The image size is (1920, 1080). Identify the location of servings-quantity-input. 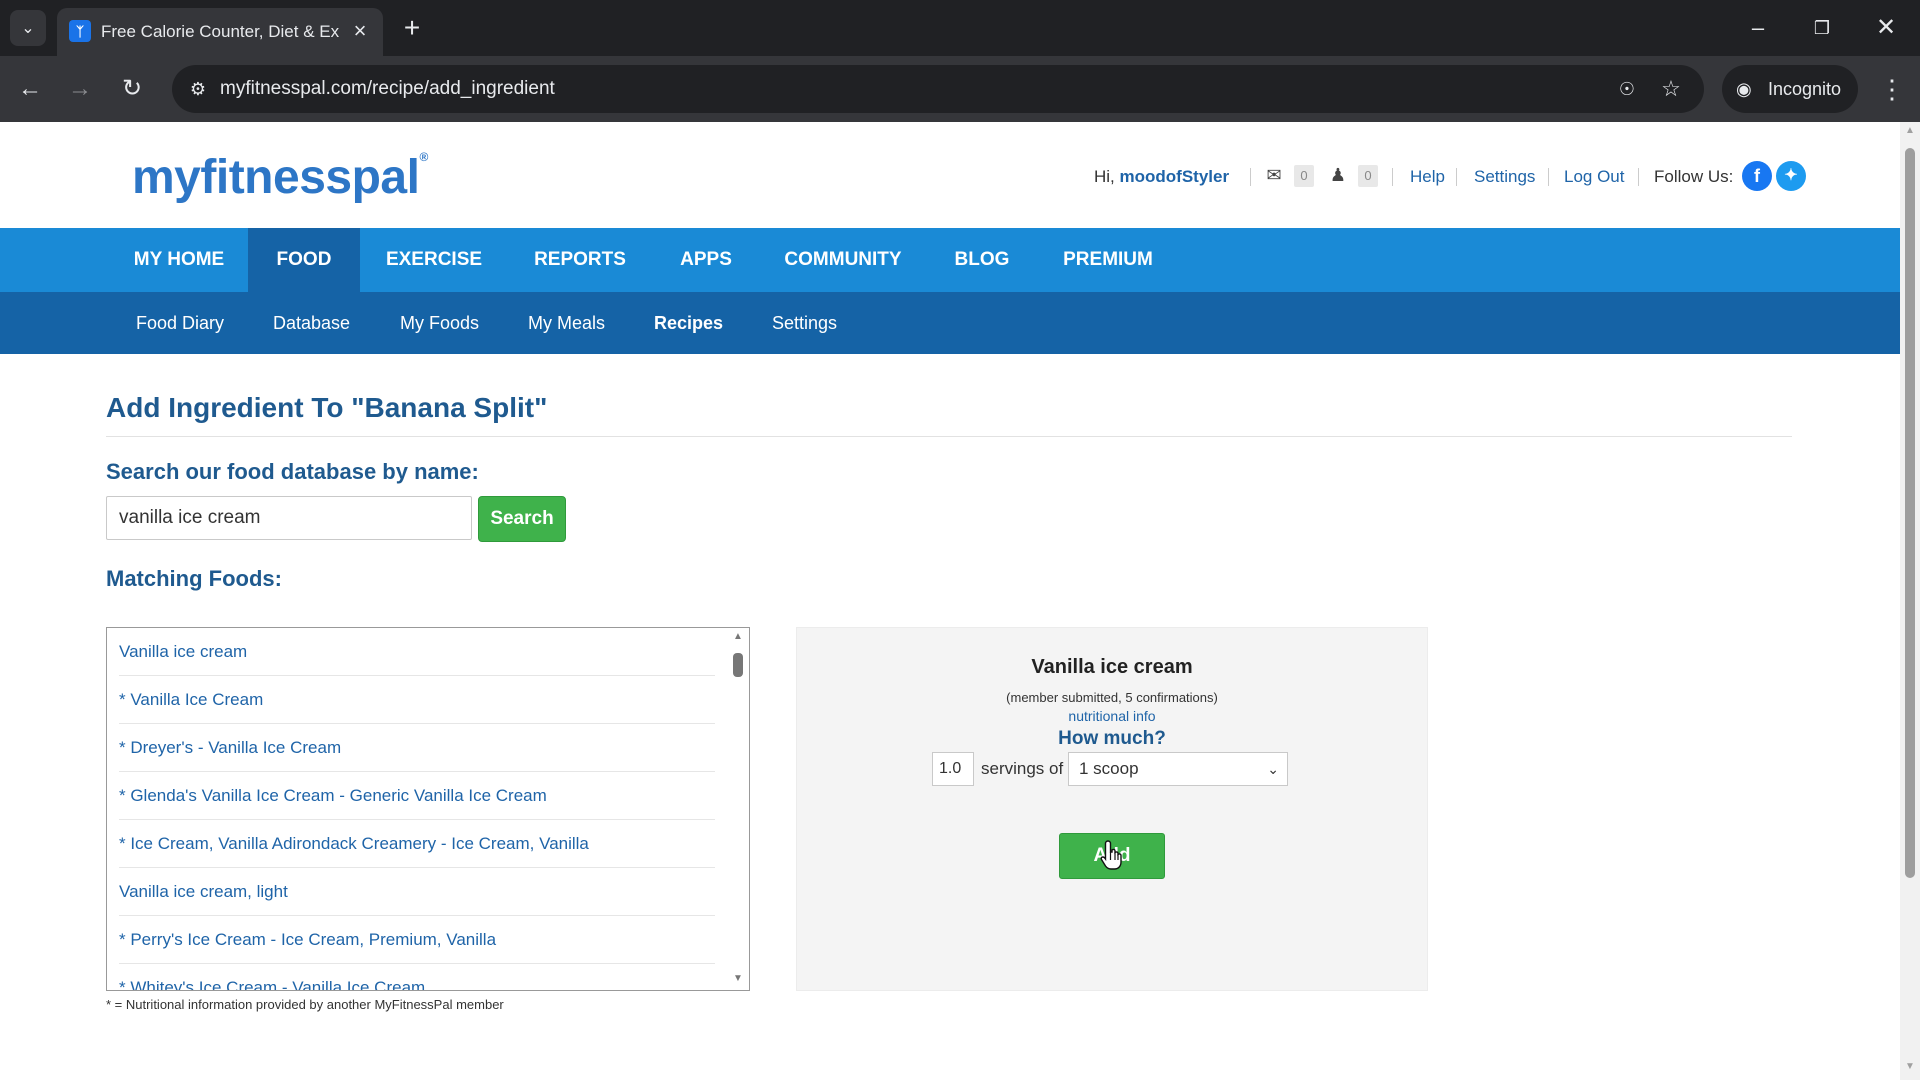
(953, 769).